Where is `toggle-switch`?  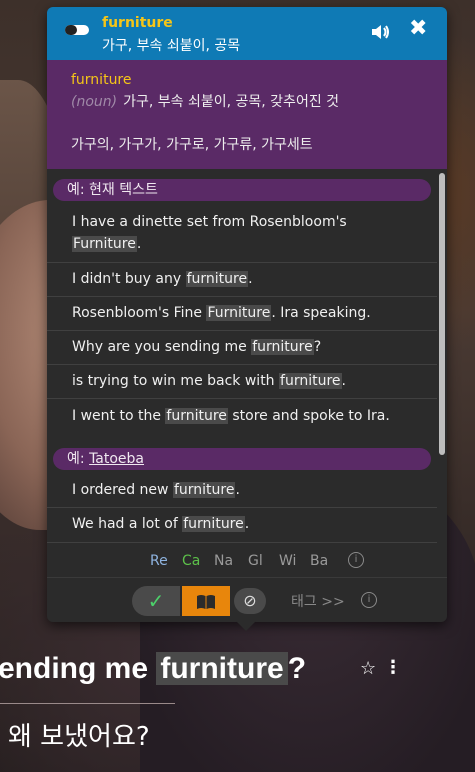 toggle-switch is located at coordinates (77, 30).